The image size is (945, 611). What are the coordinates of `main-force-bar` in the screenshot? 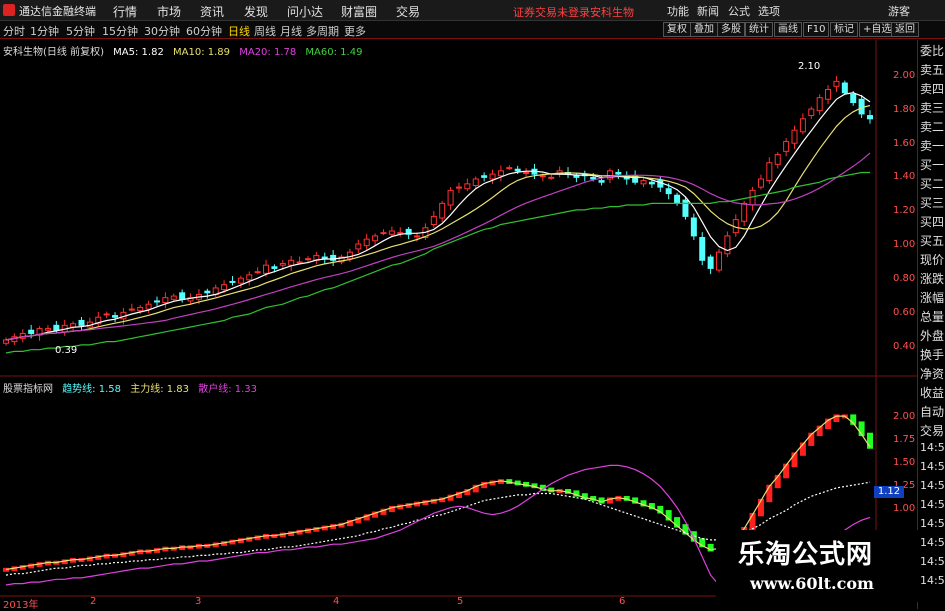 It's located at (601, 500).